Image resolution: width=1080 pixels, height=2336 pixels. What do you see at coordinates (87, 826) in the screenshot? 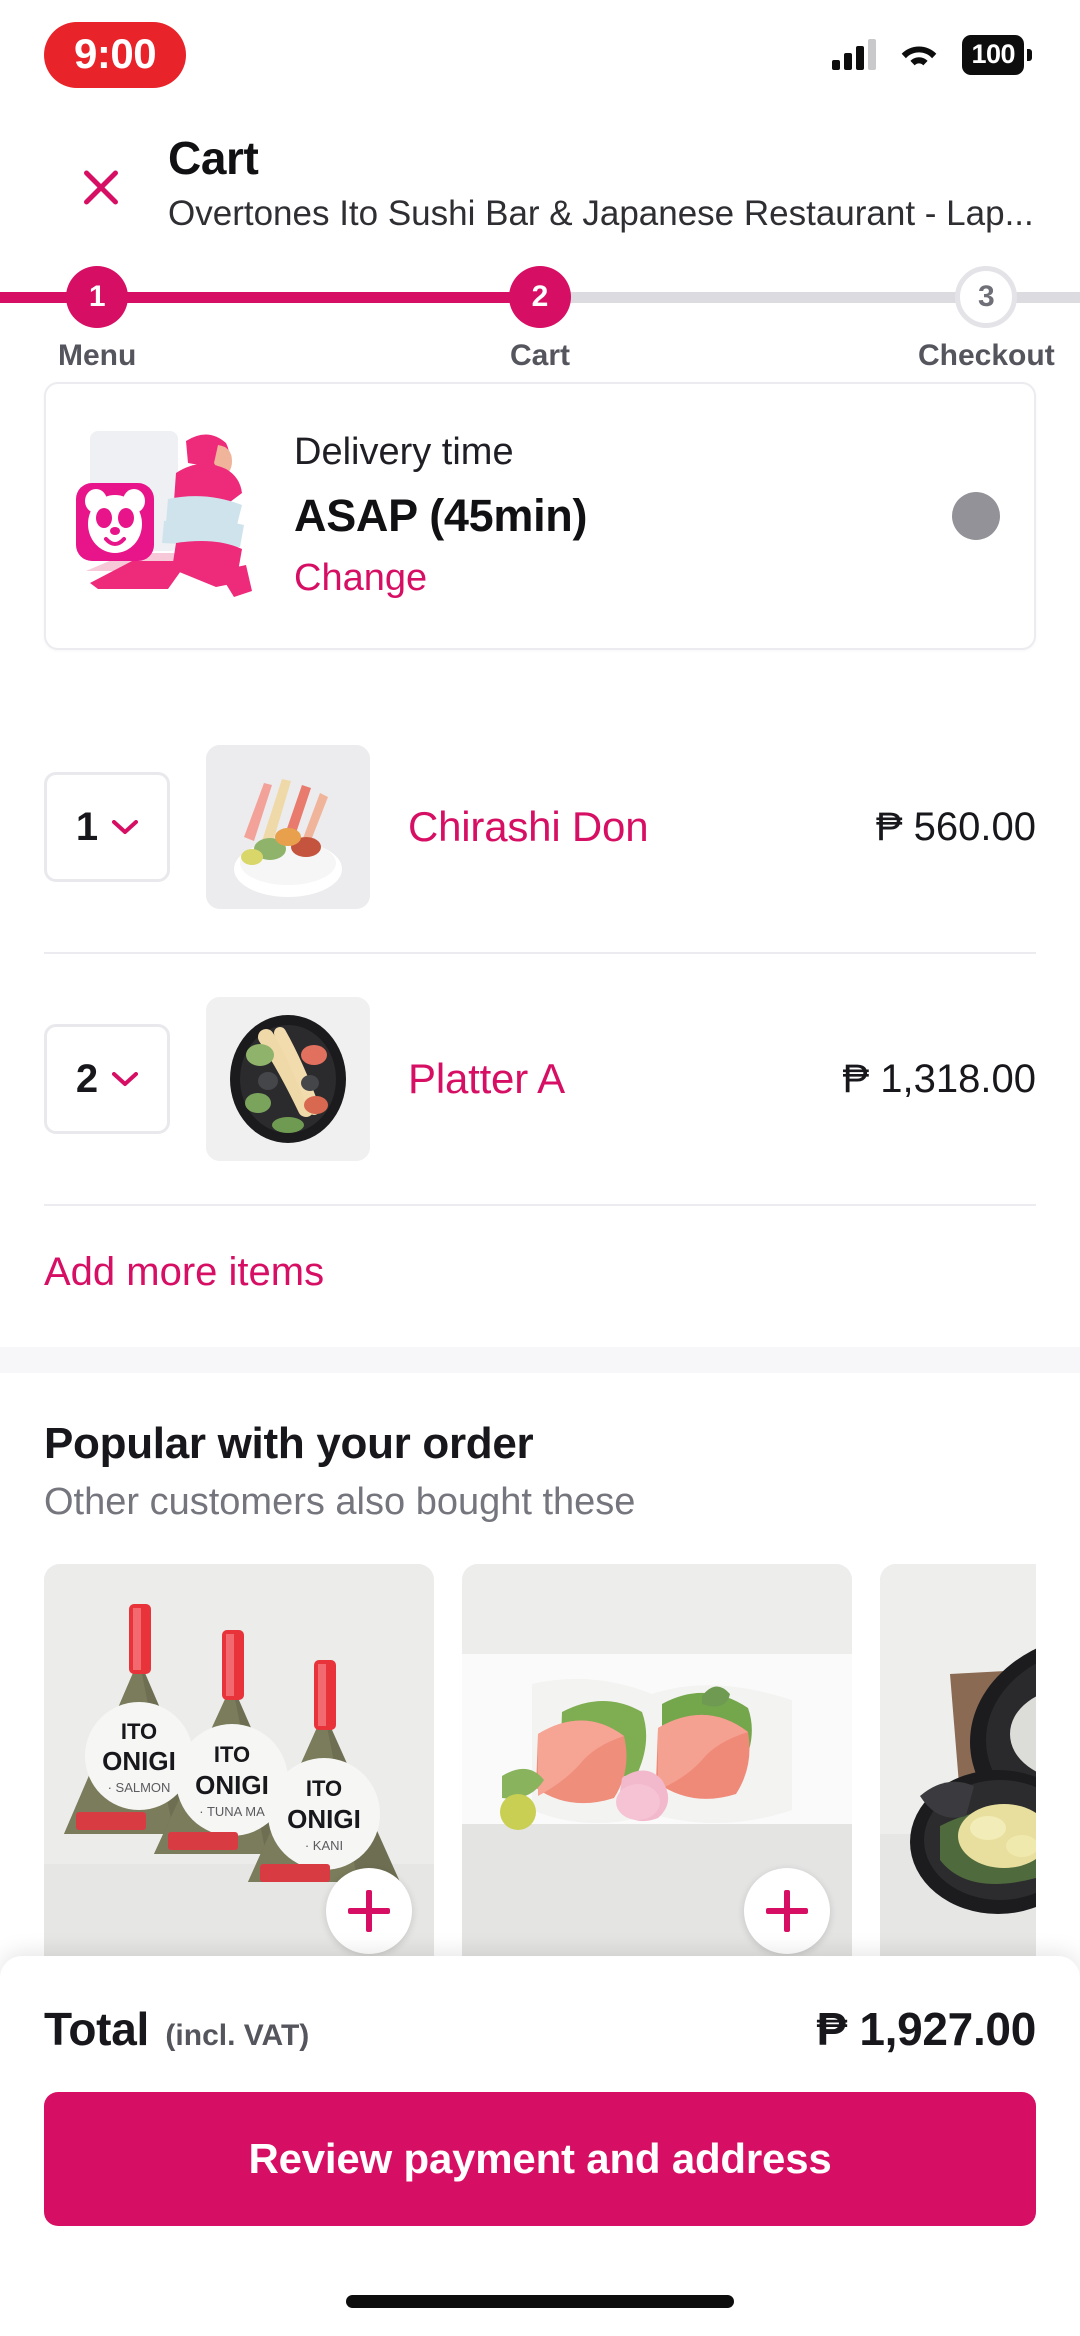
I see `quantity-value: 1` at bounding box center [87, 826].